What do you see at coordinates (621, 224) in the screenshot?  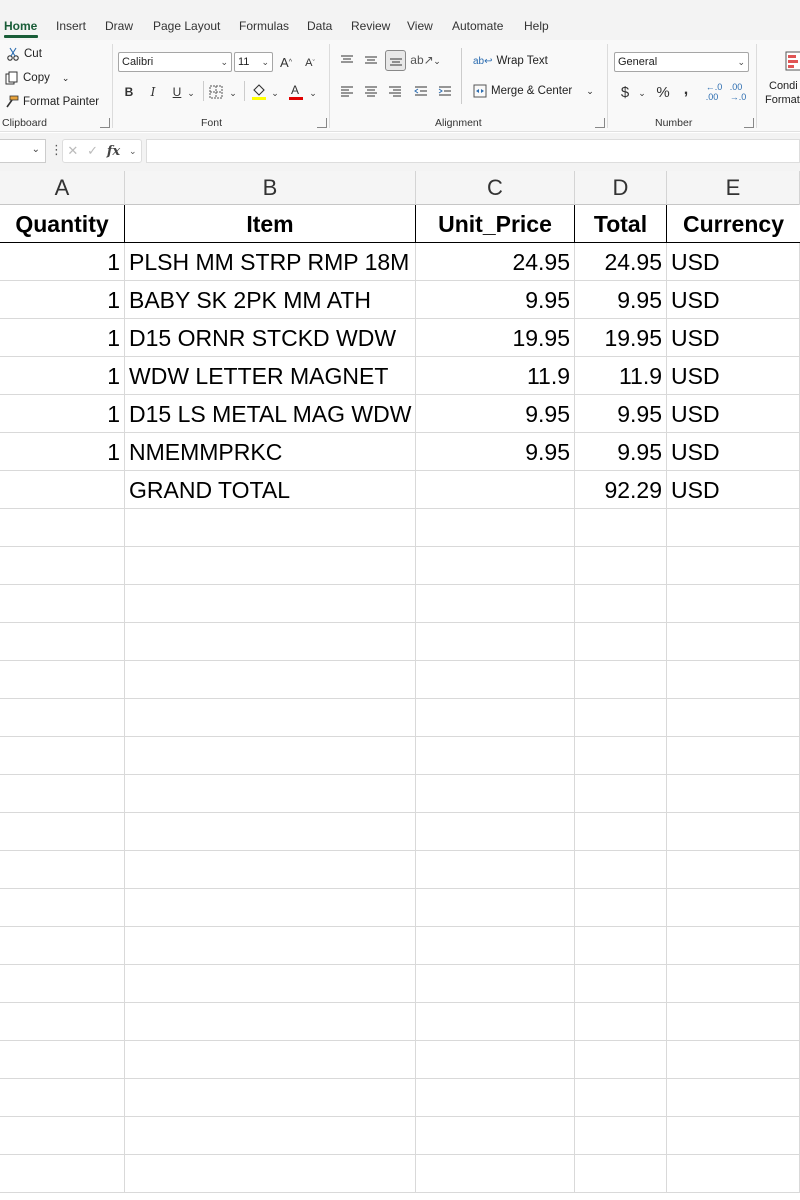 I see `header-cell-total: Total` at bounding box center [621, 224].